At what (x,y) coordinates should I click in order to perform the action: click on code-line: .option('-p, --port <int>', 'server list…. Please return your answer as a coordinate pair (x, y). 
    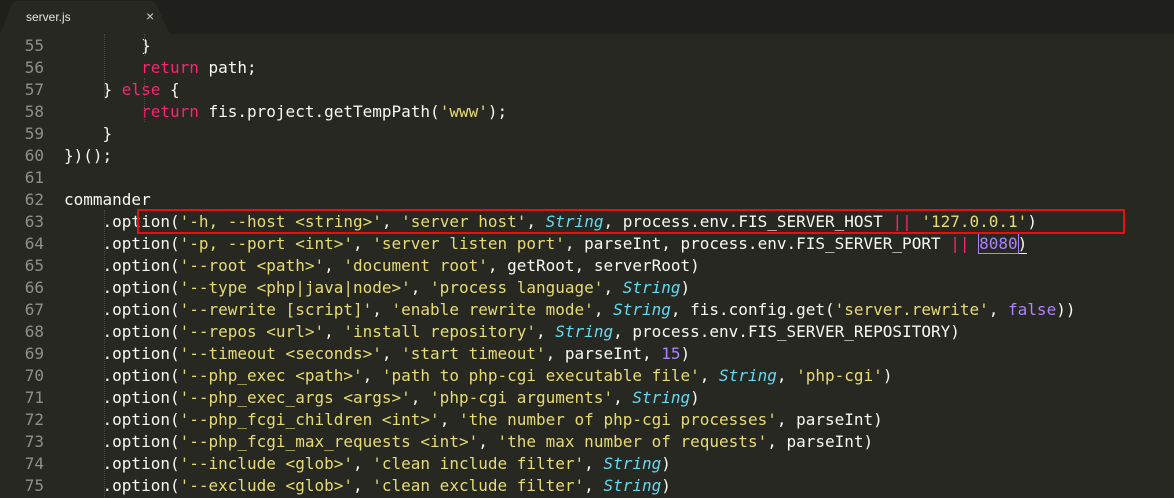
    Looking at the image, I should click on (546, 244).